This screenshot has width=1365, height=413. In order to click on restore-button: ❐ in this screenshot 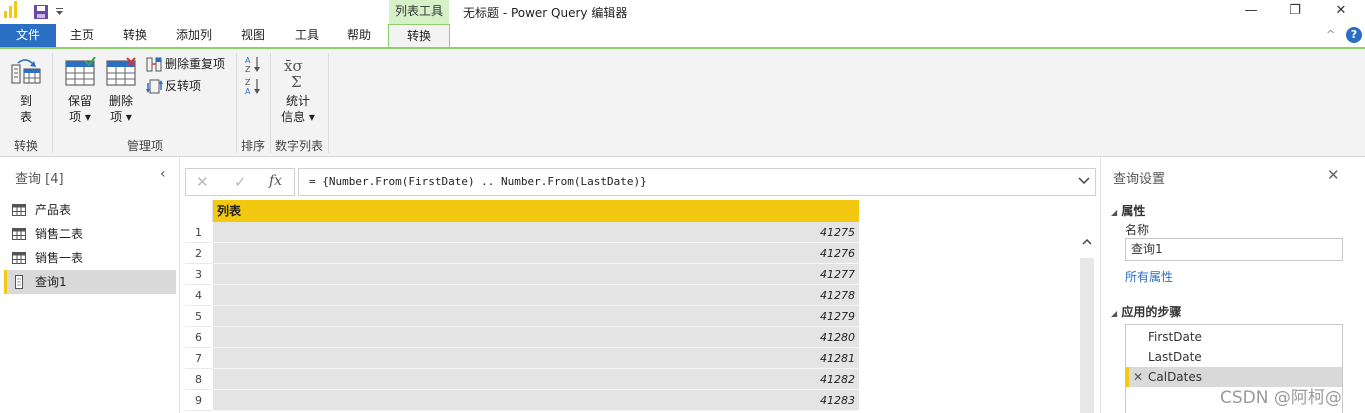, I will do `click(1295, 11)`.